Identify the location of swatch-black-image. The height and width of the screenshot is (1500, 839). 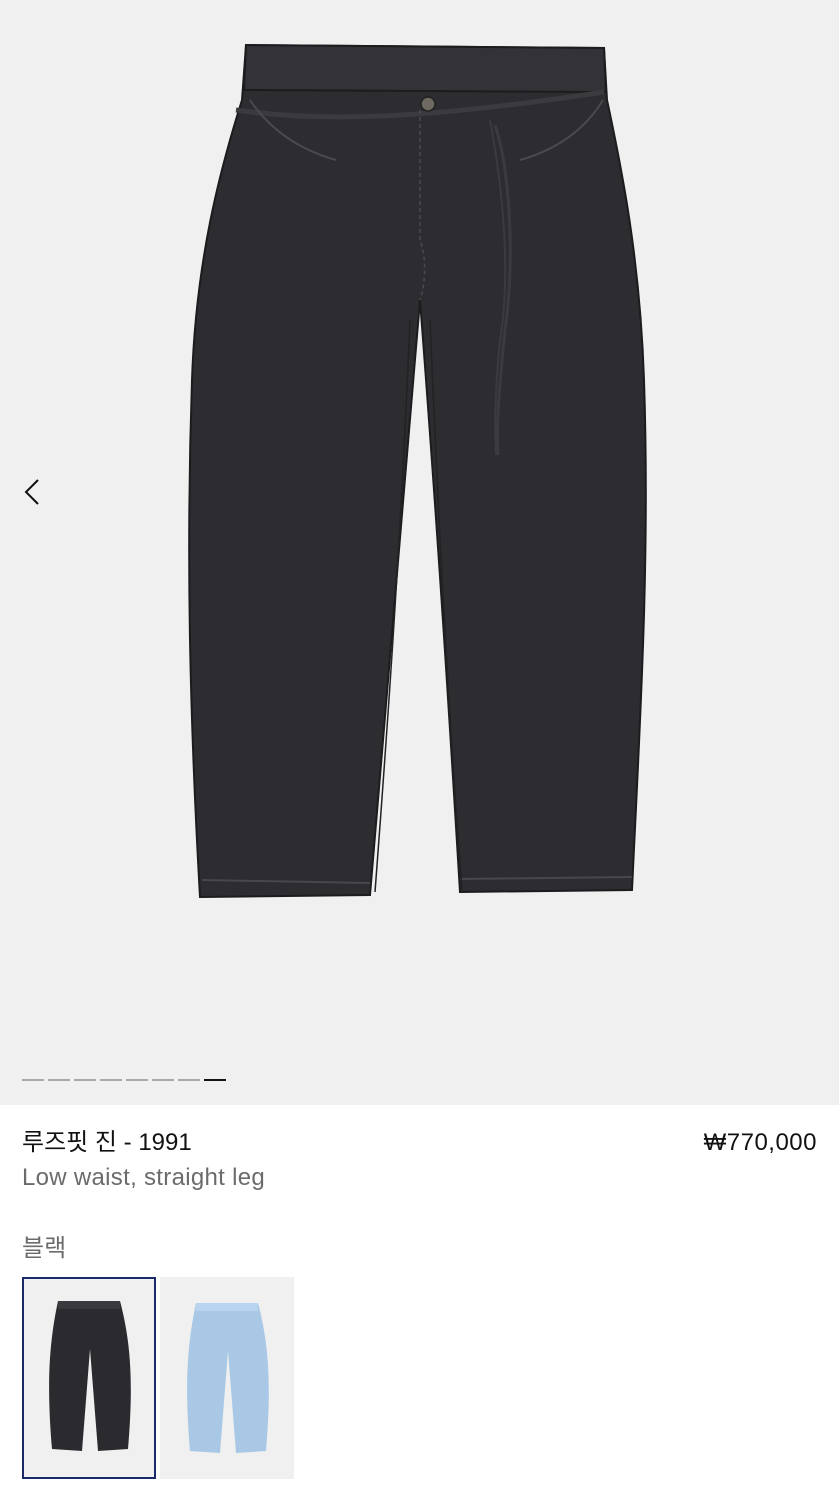
(90, 1376).